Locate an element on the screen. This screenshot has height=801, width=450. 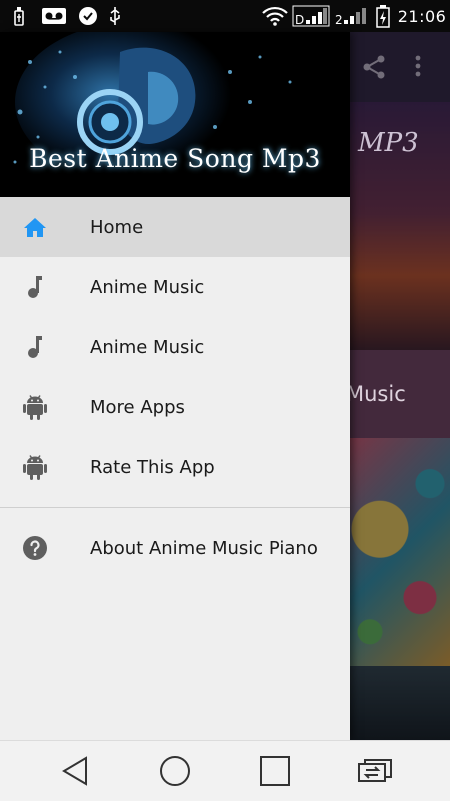
switch-apps-button is located at coordinates (375, 771).